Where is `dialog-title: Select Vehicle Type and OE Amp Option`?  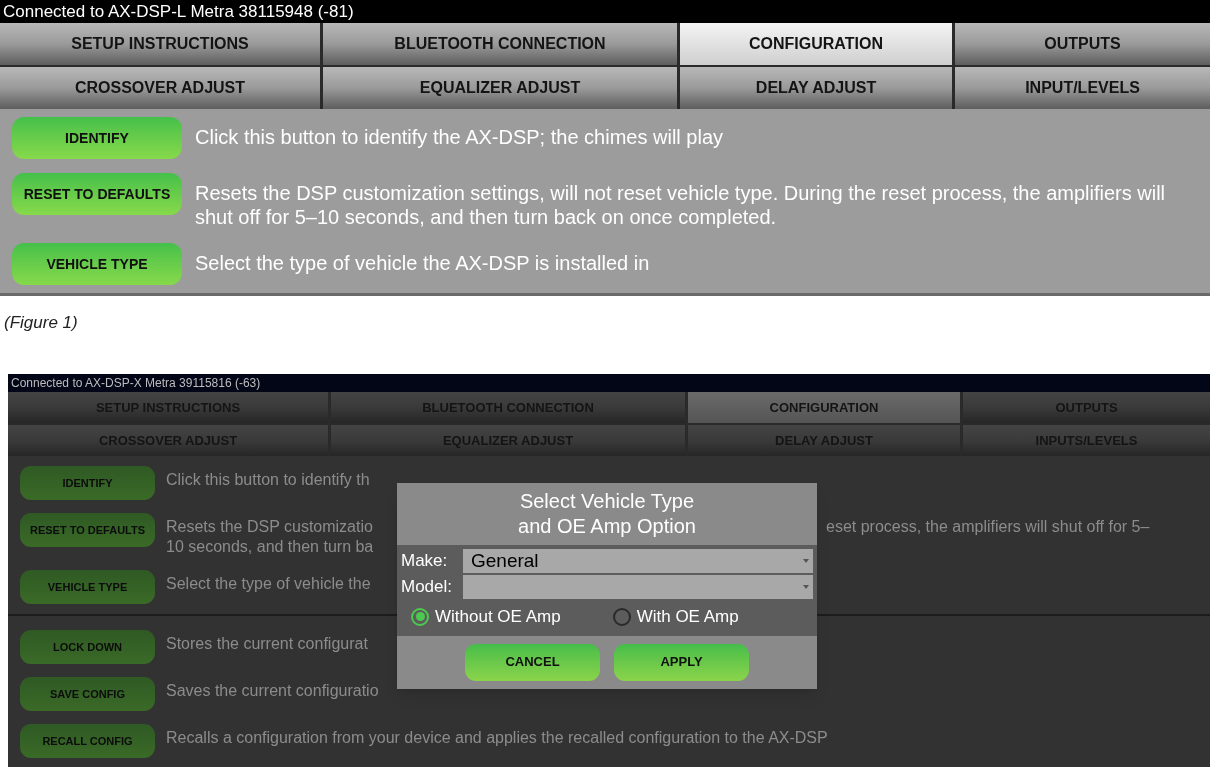
dialog-title: Select Vehicle Type and OE Amp Option is located at coordinates (607, 514).